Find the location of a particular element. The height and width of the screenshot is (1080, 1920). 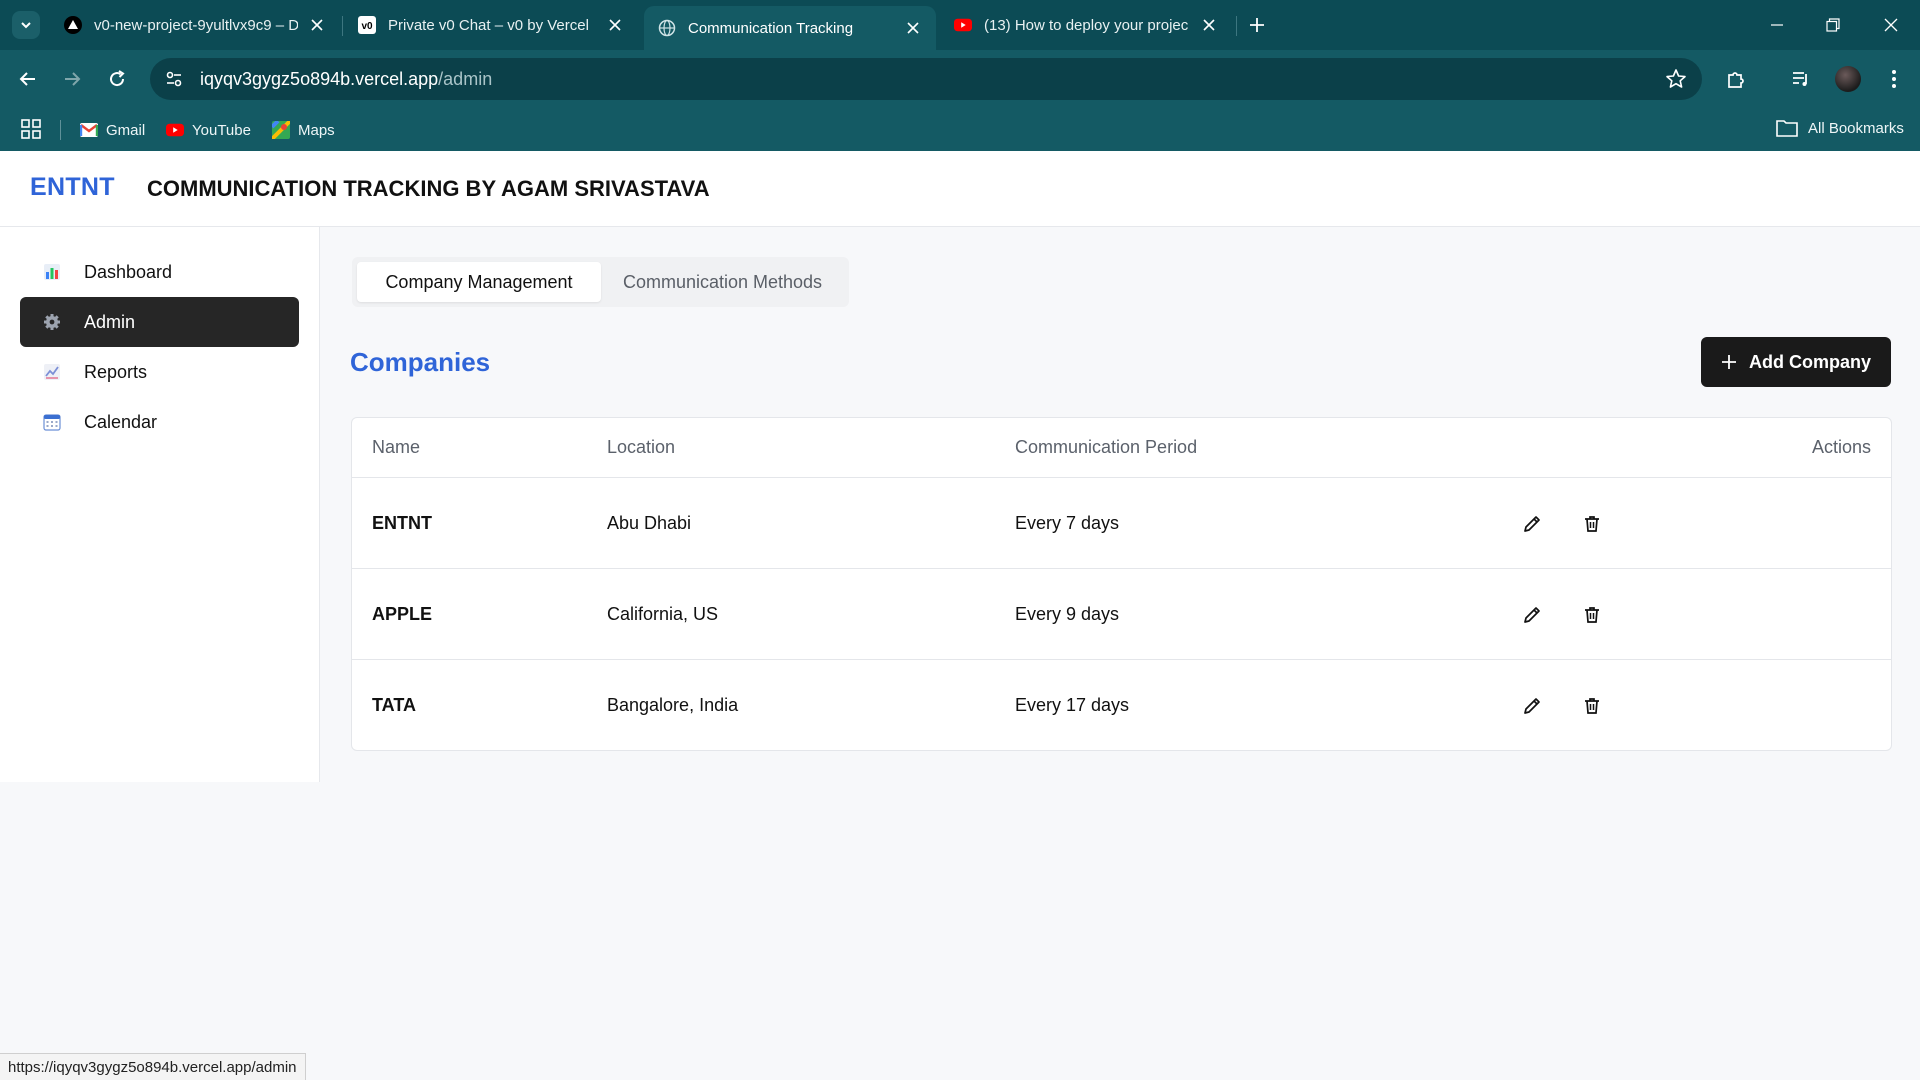

v0-icon: v0 is located at coordinates (367, 25).